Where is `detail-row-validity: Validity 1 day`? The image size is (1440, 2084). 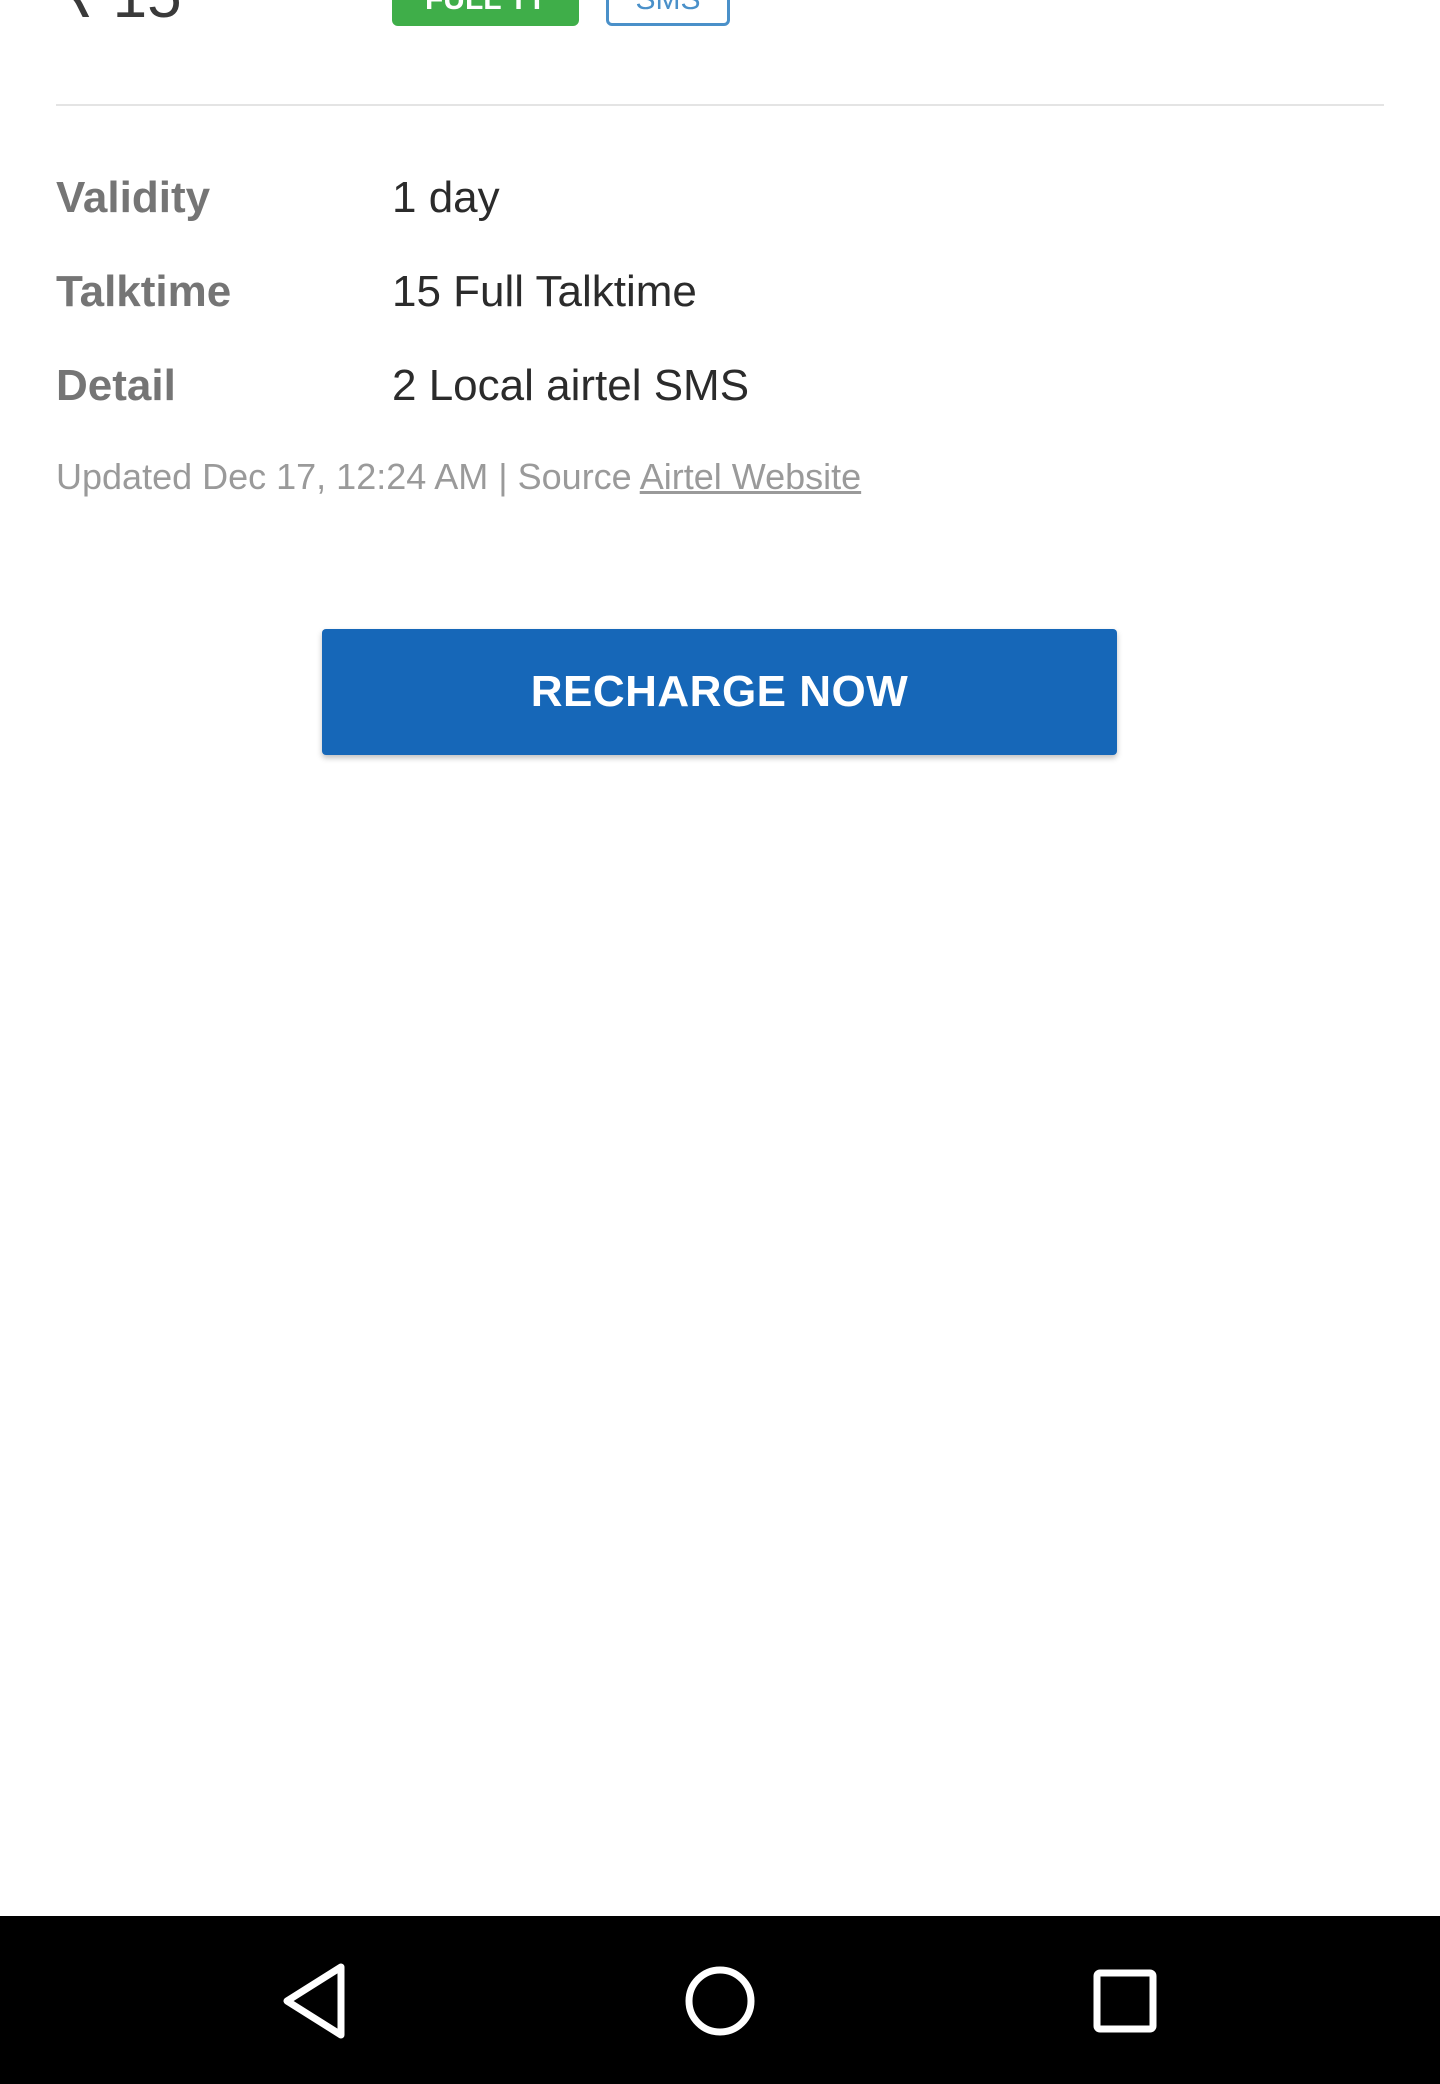
detail-row-validity: Validity 1 day is located at coordinates (720, 198).